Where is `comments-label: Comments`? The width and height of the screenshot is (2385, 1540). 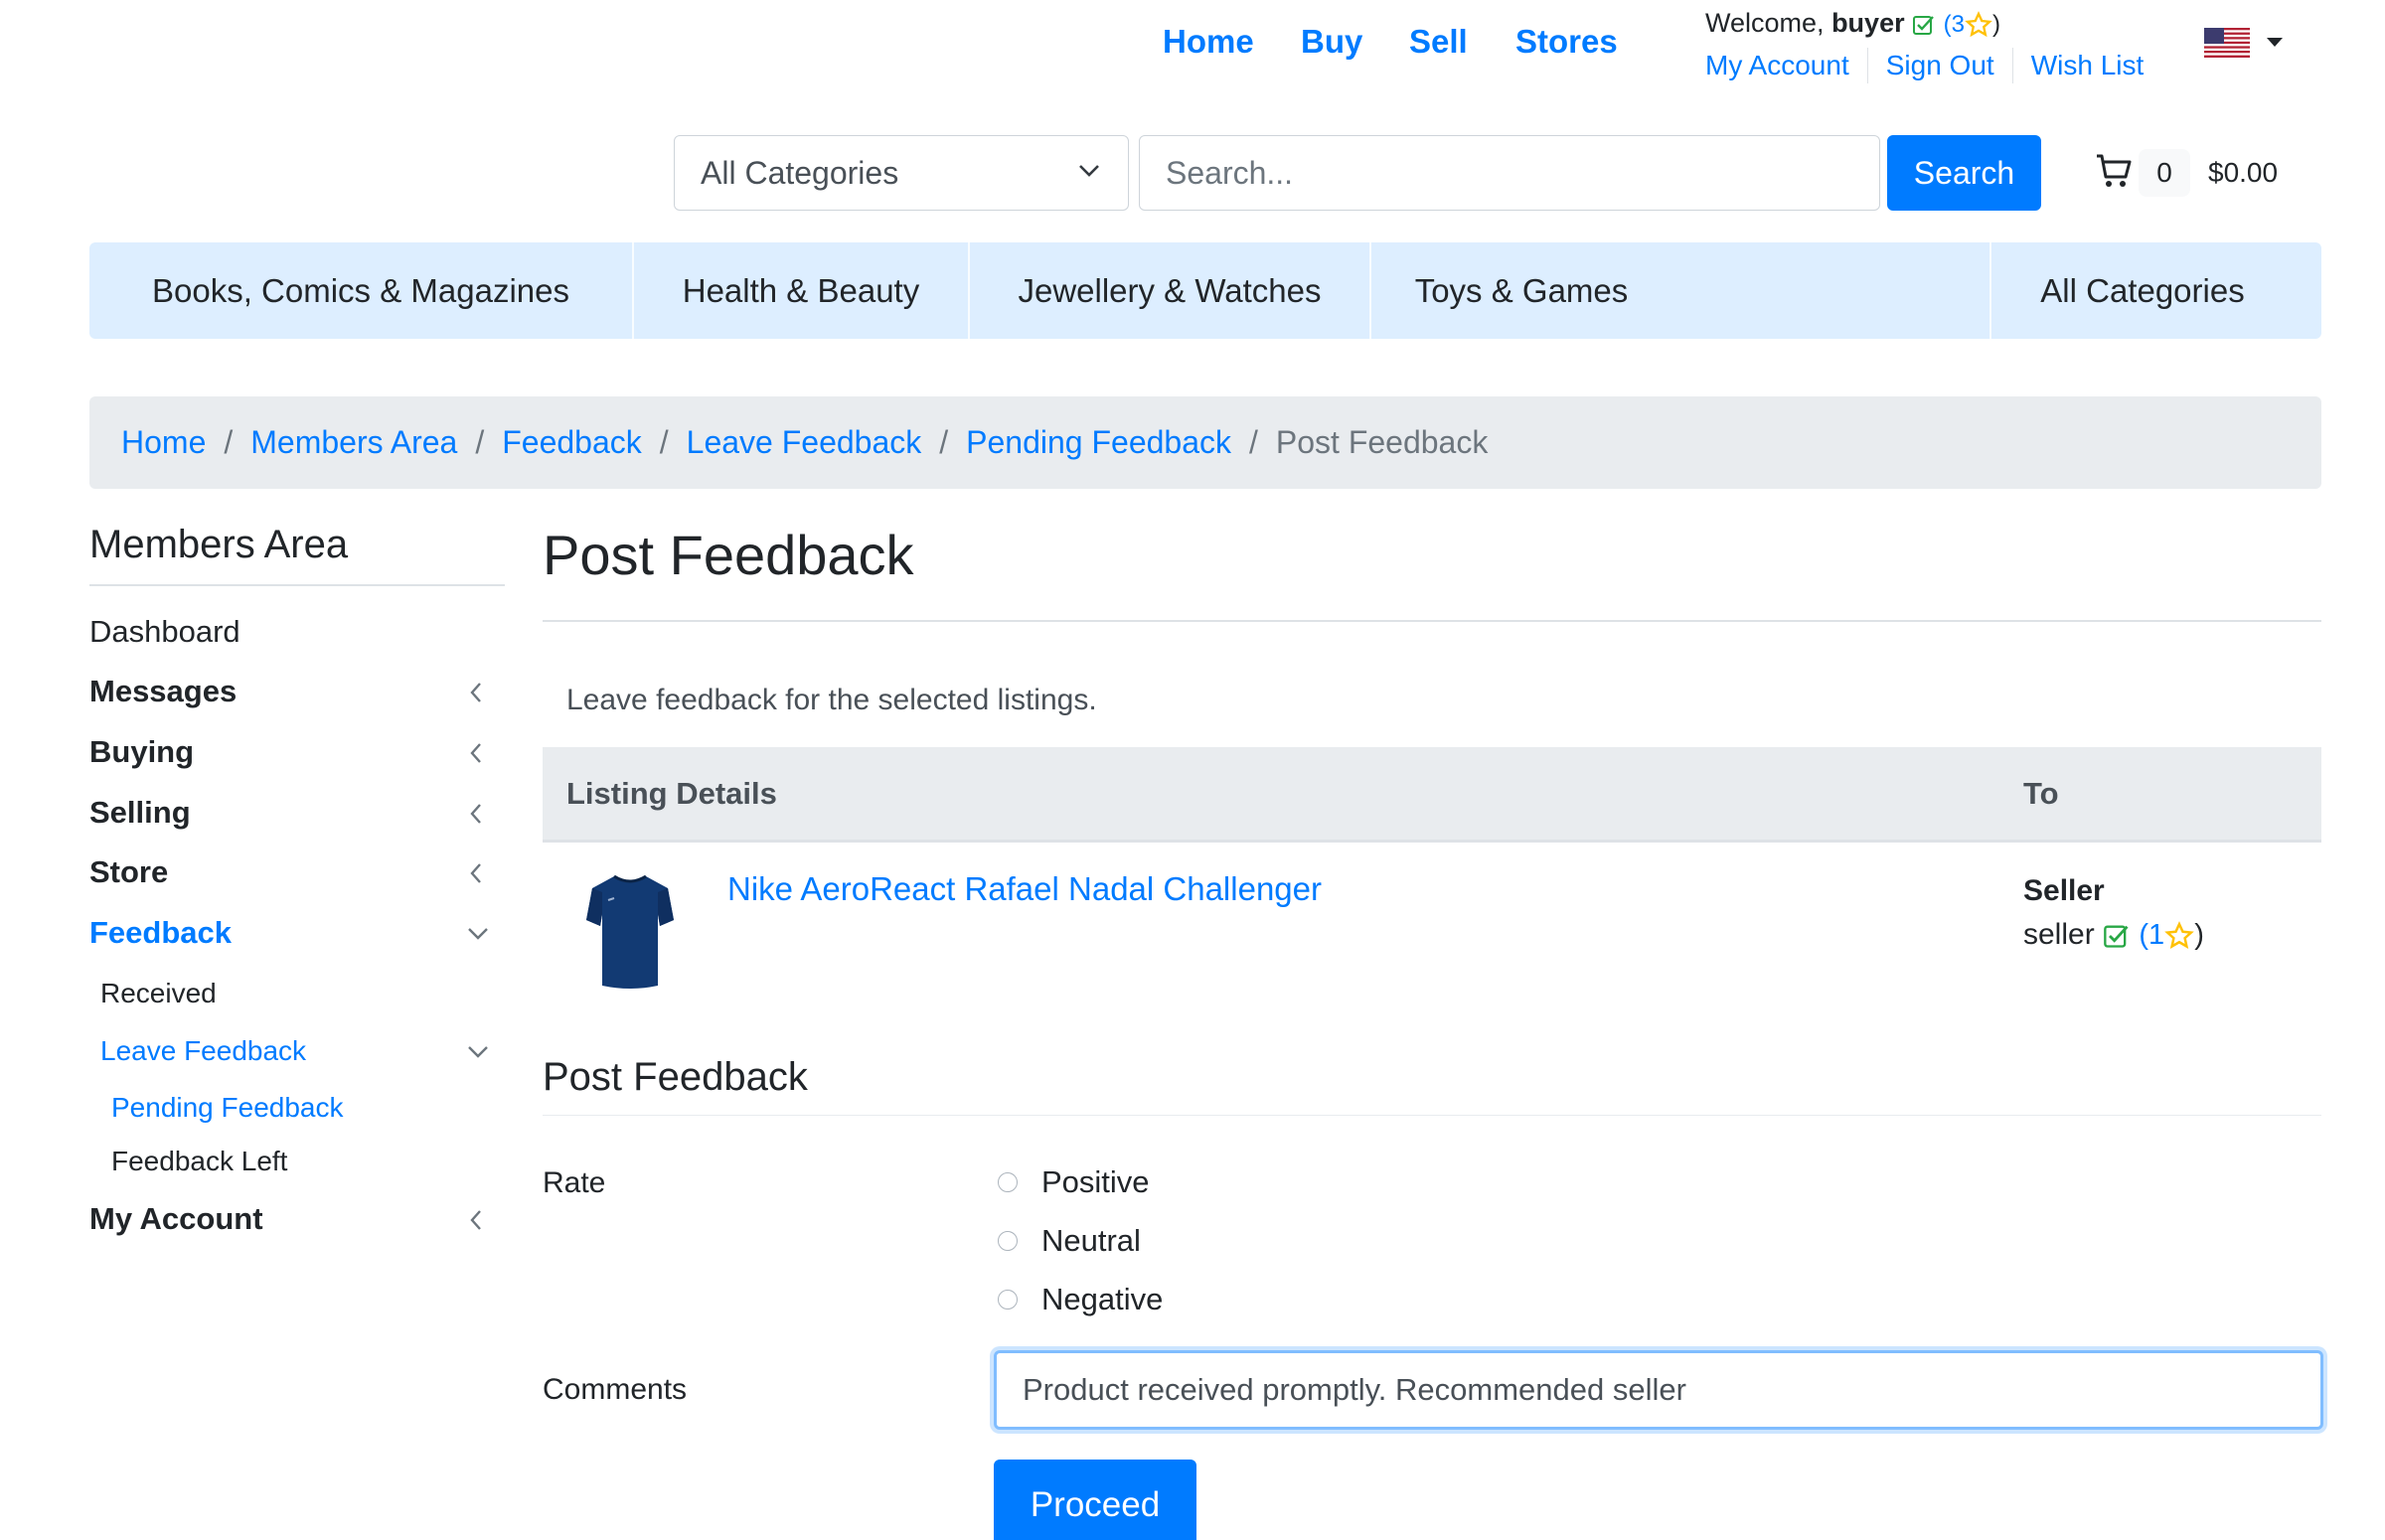 comments-label: Comments is located at coordinates (616, 1389).